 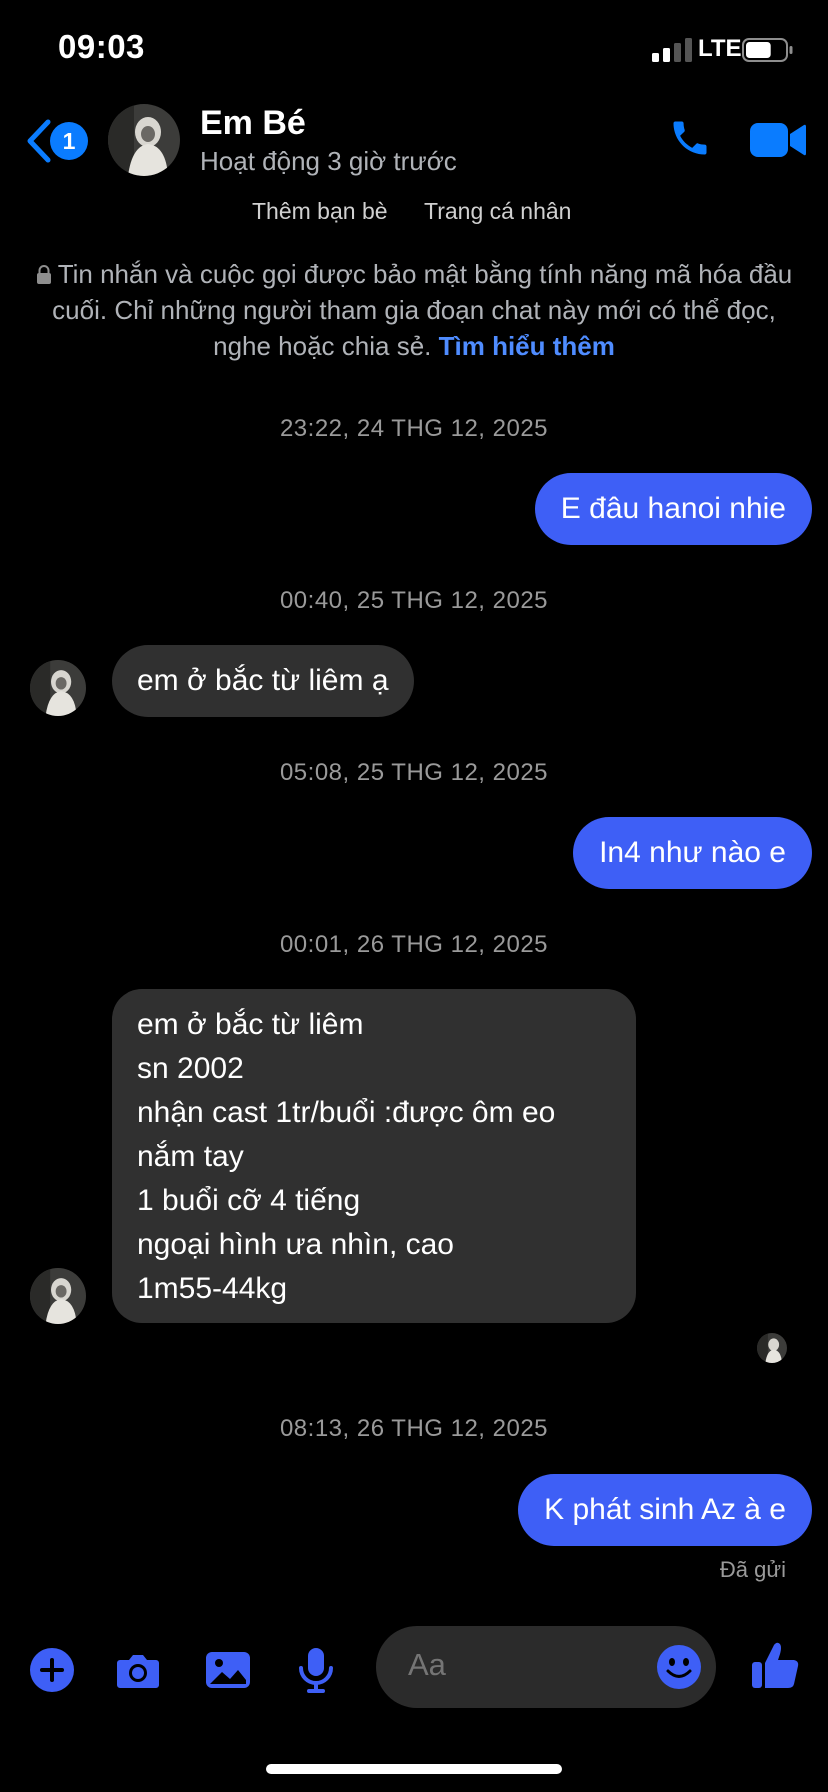 I want to click on seen-receipt-avatar, so click(x=772, y=1348).